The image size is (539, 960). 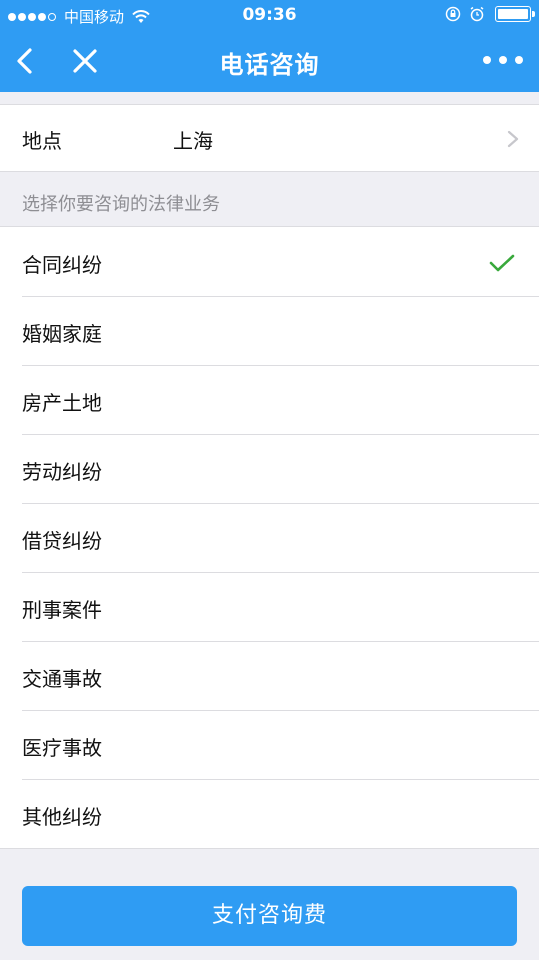 I want to click on list-item-label: 合同纠纷, so click(x=62, y=265).